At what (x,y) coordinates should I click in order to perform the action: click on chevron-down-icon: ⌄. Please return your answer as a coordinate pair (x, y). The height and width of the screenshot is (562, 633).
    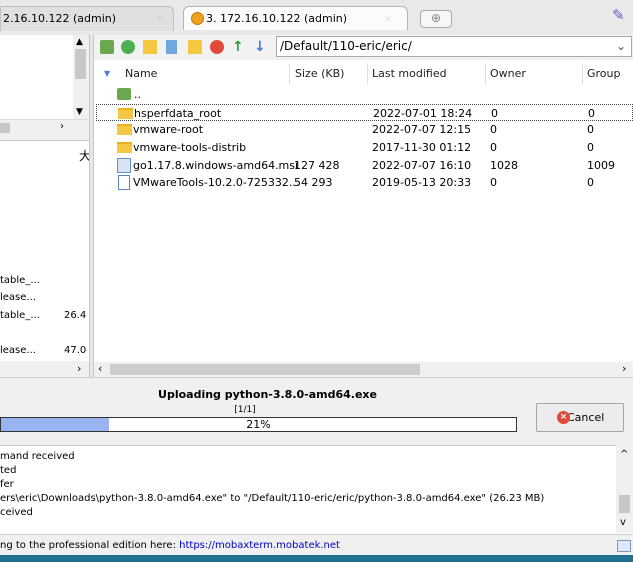
    Looking at the image, I should click on (621, 46).